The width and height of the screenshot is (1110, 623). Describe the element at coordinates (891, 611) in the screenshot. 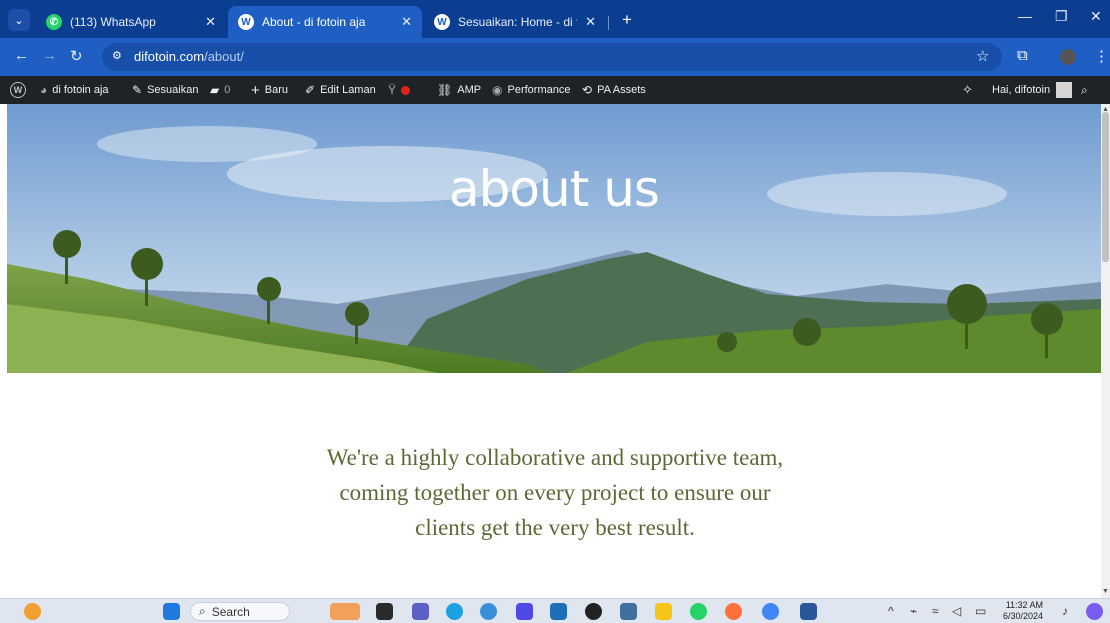

I see `chevron-up-icon: ^` at that location.